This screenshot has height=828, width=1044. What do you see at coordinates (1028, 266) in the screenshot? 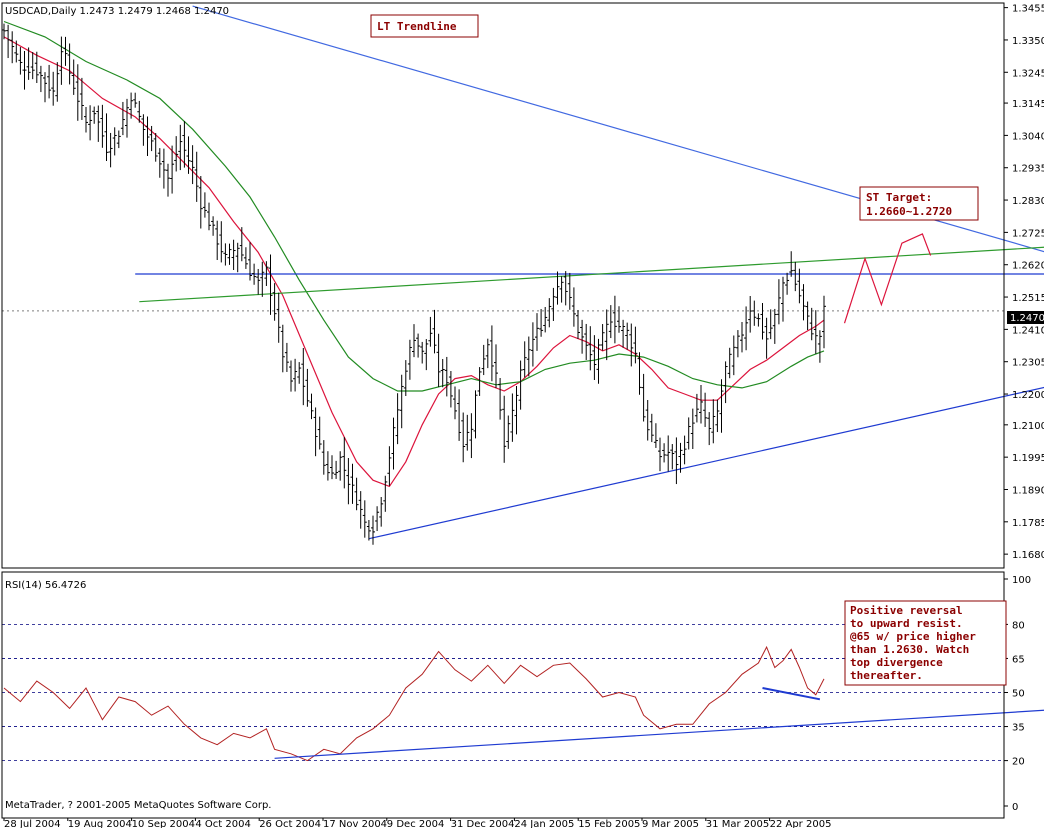
I see `price-y-tick-label: 1.2620` at bounding box center [1028, 266].